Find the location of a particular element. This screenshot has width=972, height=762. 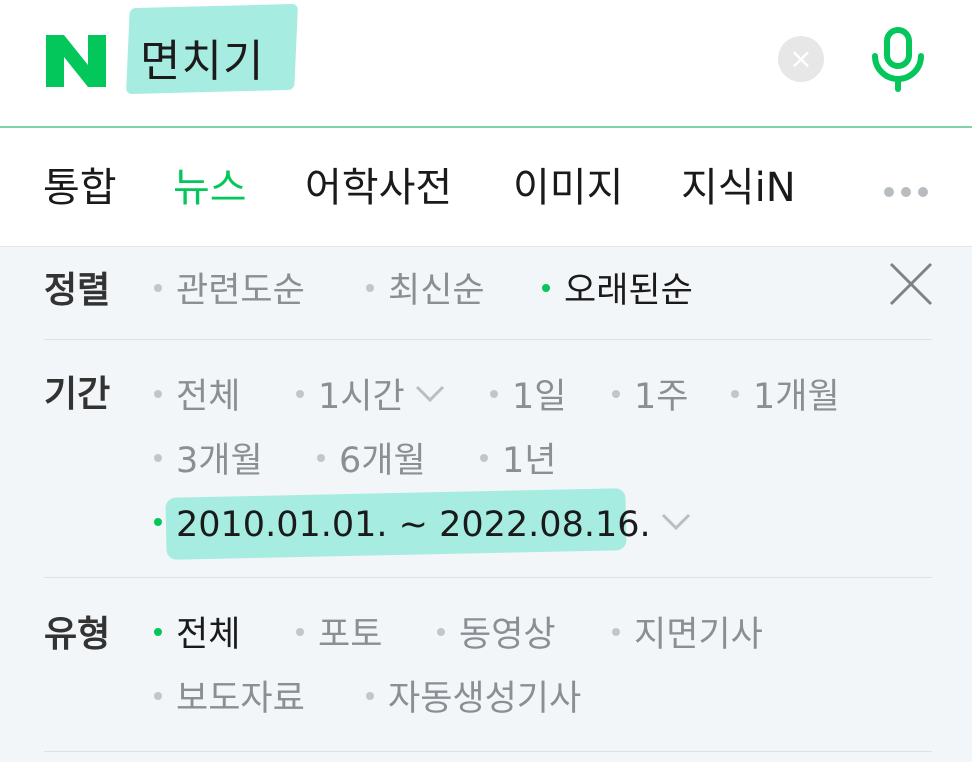

sort-option-latest: 최신순 is located at coordinates (425, 291).